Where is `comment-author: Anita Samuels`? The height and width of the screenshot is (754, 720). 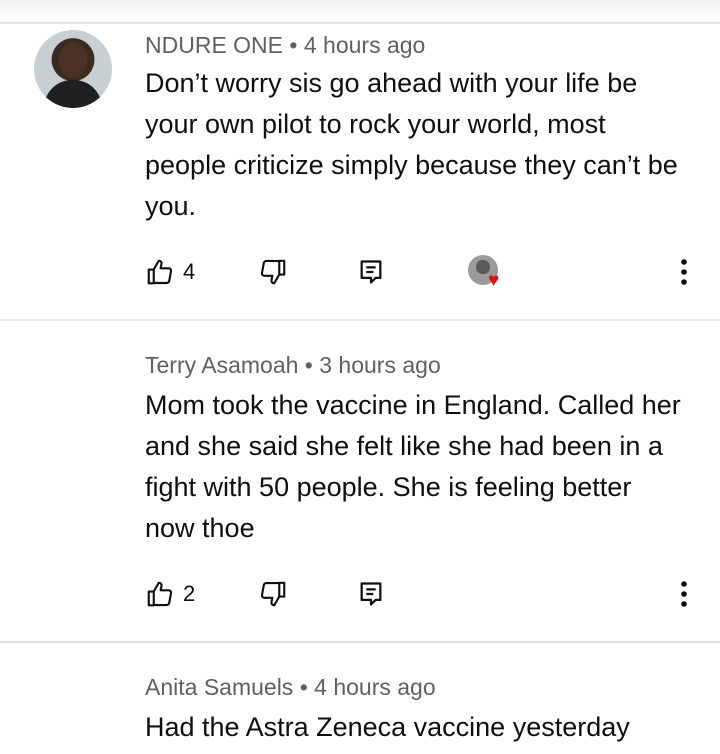
comment-author: Anita Samuels is located at coordinates (219, 687).